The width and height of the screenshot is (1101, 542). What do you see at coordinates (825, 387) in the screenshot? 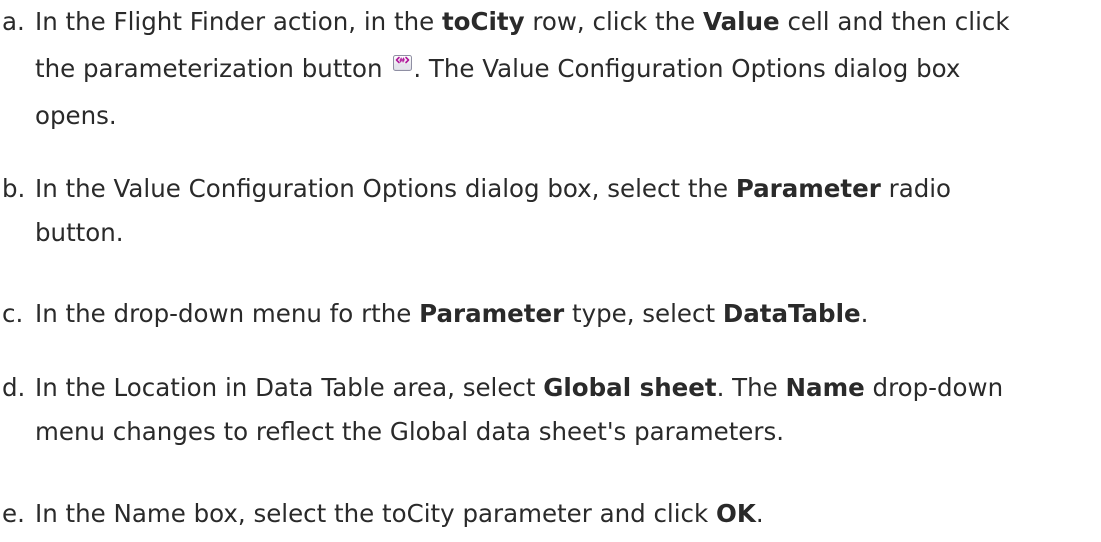
I see `ui-term-name: Name` at bounding box center [825, 387].